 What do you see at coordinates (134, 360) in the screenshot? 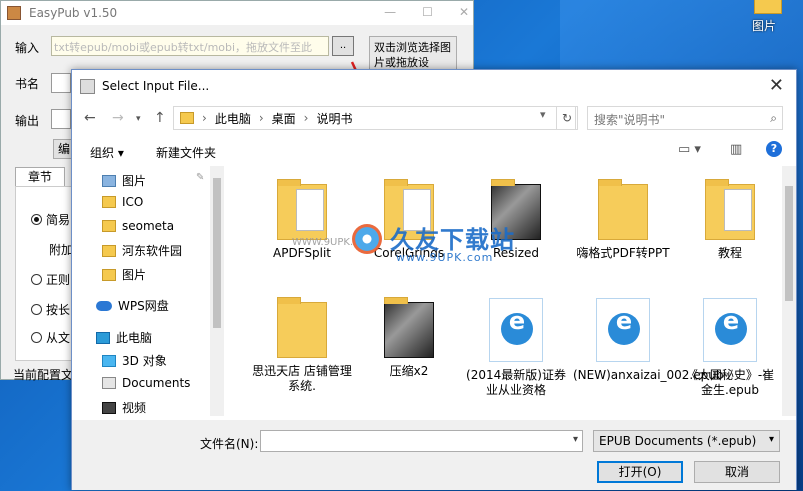
I see `nav-item-3d-objects: 3D 对象` at bounding box center [134, 360].